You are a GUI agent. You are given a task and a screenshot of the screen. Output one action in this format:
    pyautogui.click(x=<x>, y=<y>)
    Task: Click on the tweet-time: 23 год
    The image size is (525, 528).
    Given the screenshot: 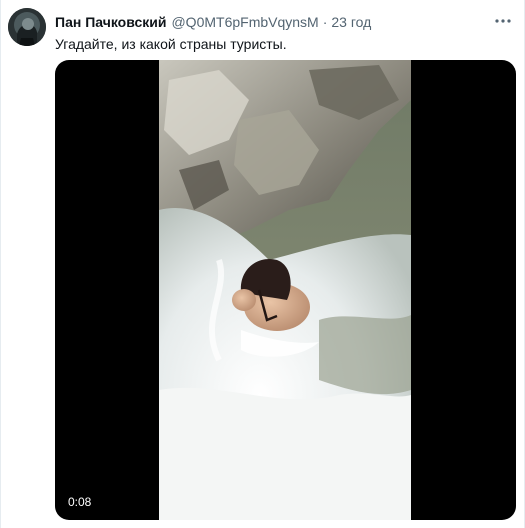 What is the action you would take?
    pyautogui.click(x=351, y=22)
    